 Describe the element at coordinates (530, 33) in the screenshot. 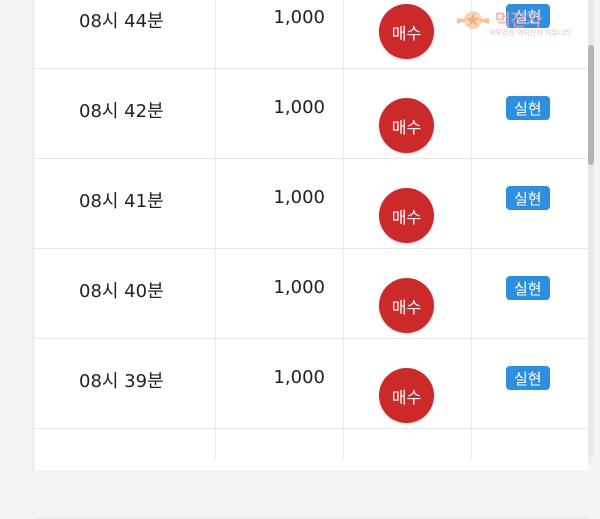

I see `watermark-subtitle: 먹튀검증 먹튀잔치 커뮤니티` at that location.